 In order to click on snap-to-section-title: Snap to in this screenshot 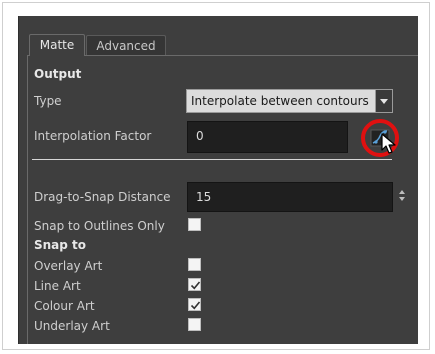, I will do `click(60, 245)`.